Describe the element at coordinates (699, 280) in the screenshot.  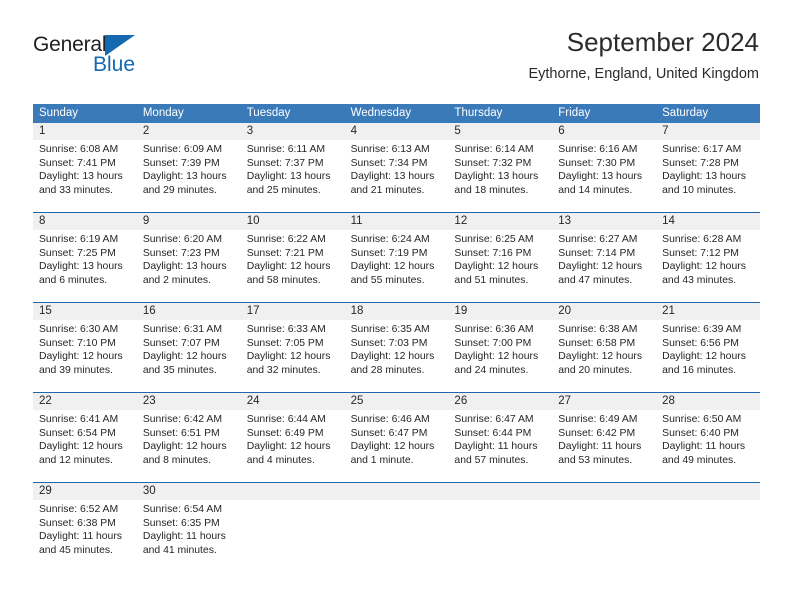
I see `daylight-text-line2: and 43 minutes.` at that location.